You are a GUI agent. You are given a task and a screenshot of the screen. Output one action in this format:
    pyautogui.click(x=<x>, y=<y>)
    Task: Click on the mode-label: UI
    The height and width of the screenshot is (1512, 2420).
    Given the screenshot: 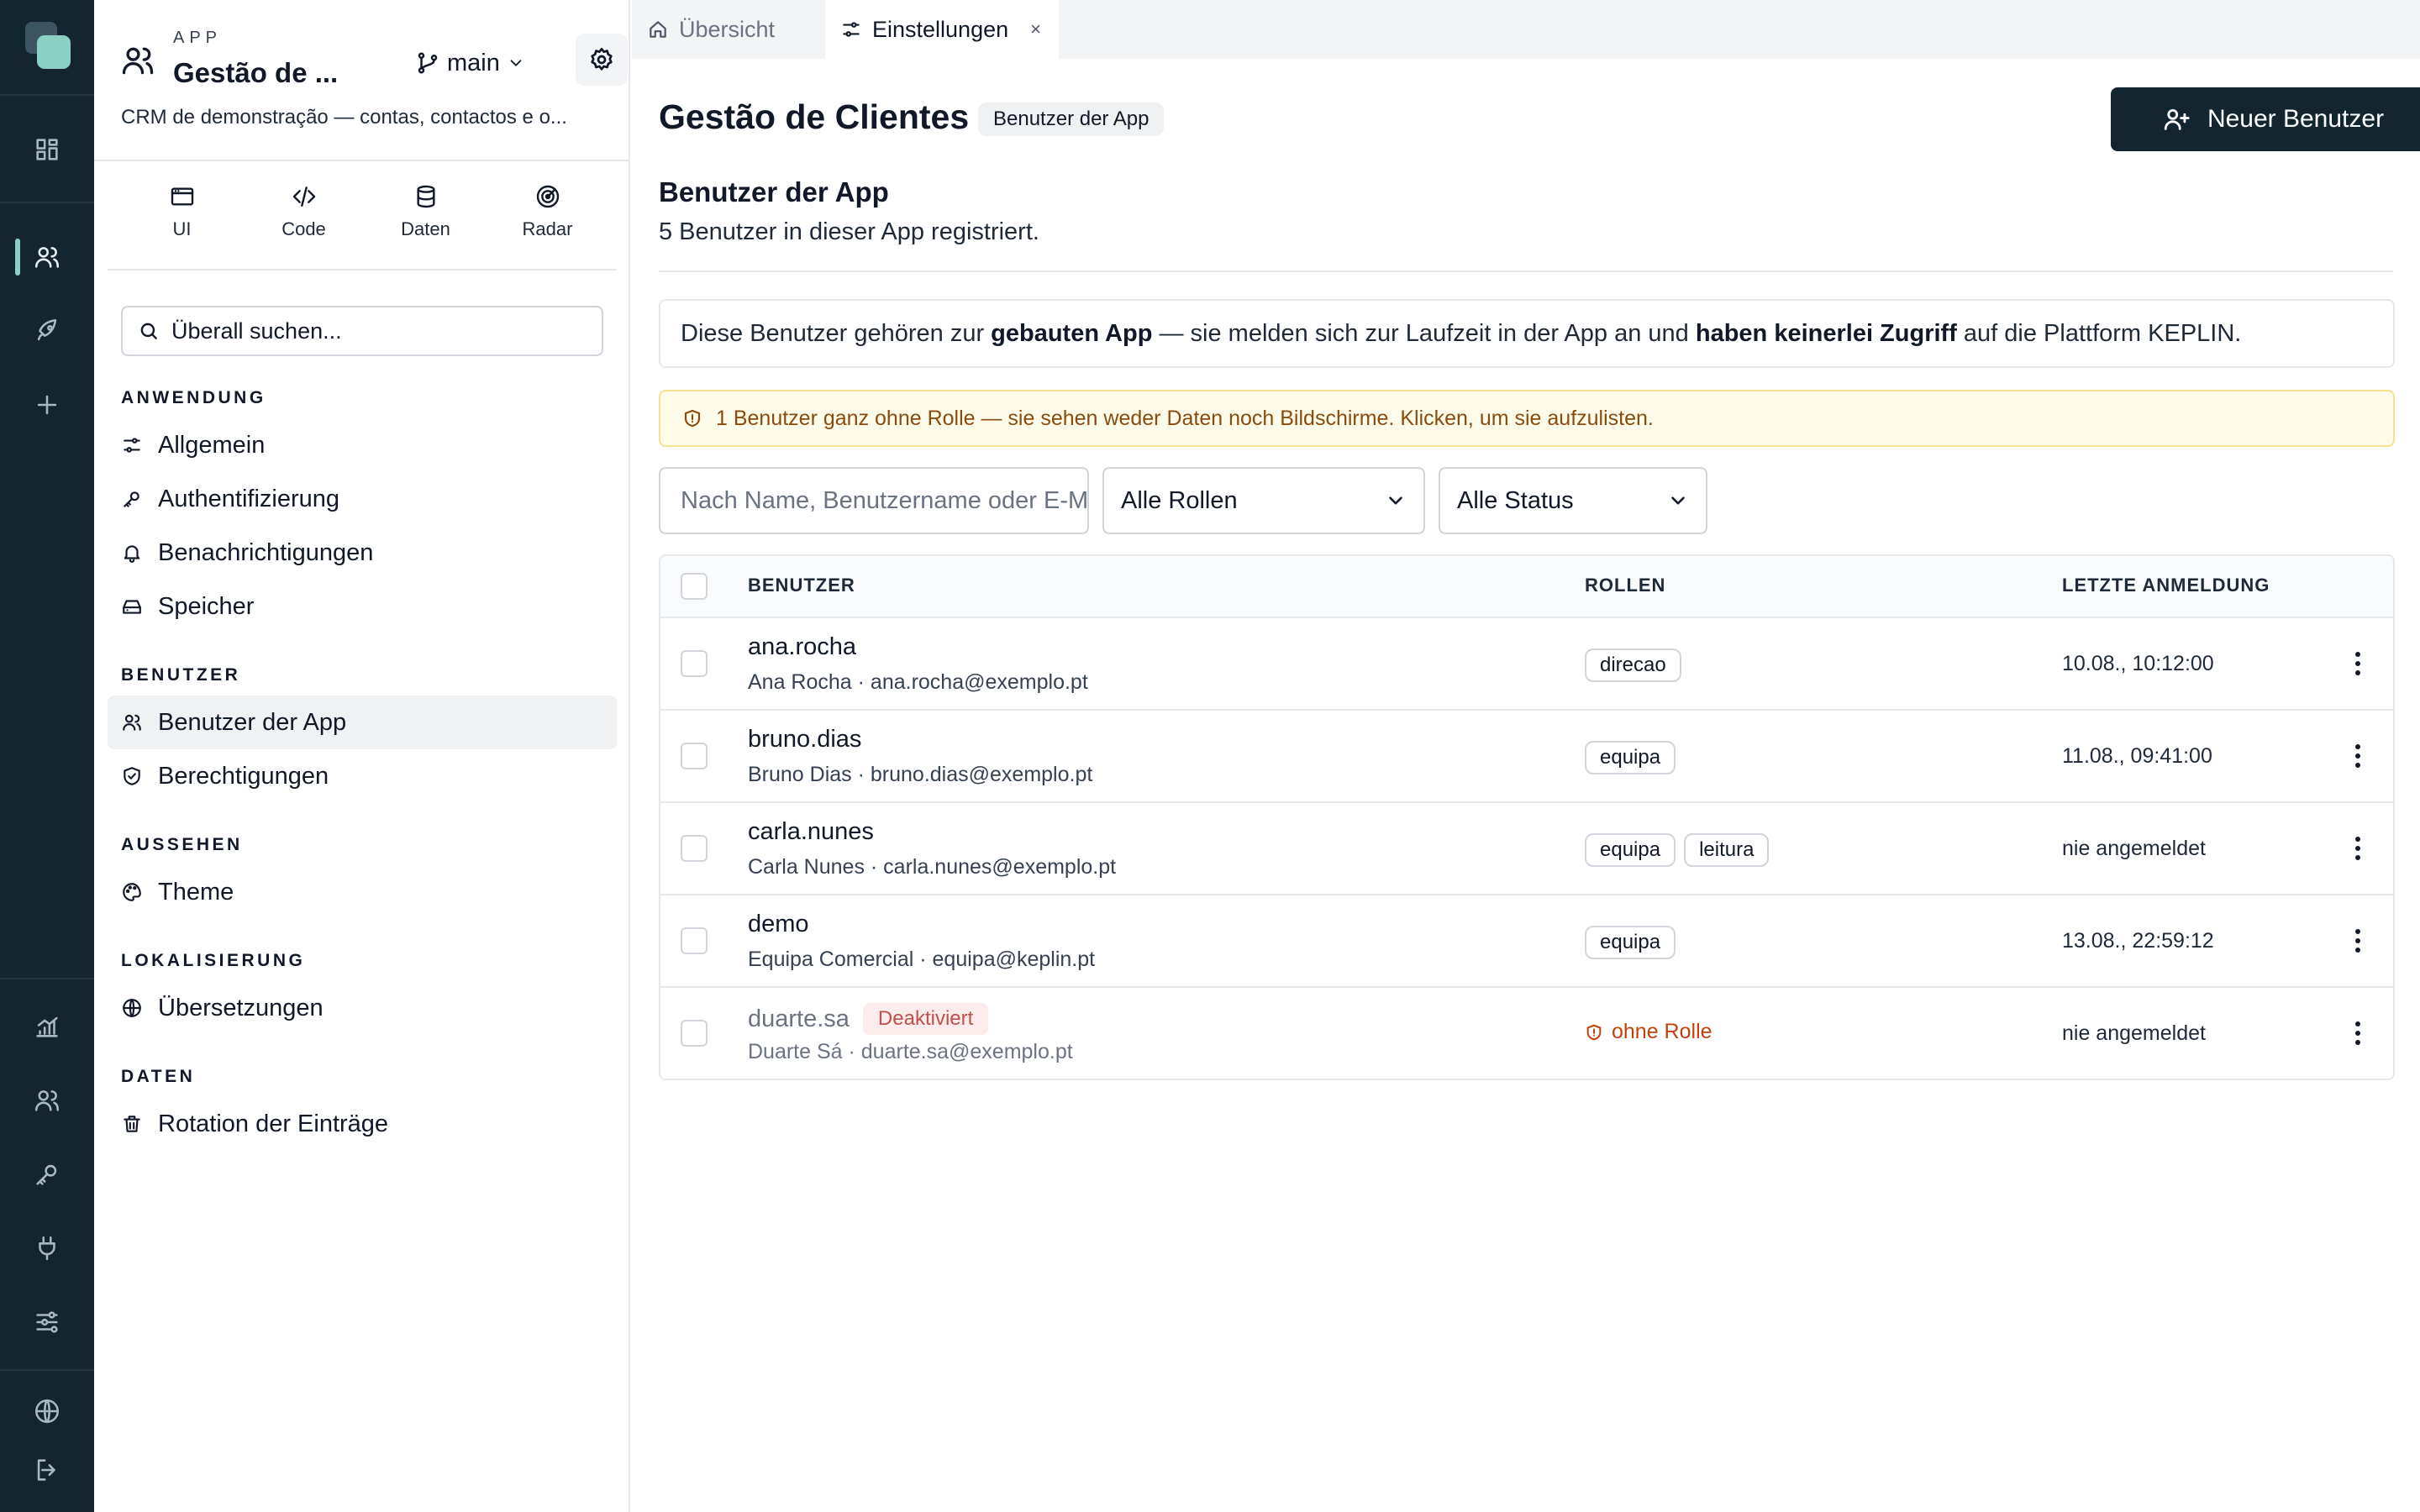 What is the action you would take?
    pyautogui.click(x=182, y=228)
    